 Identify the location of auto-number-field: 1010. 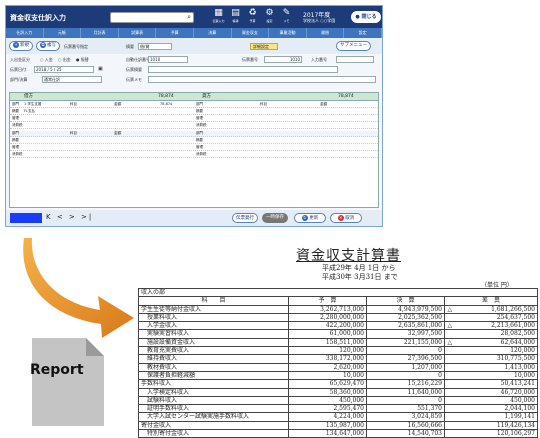
(168, 59).